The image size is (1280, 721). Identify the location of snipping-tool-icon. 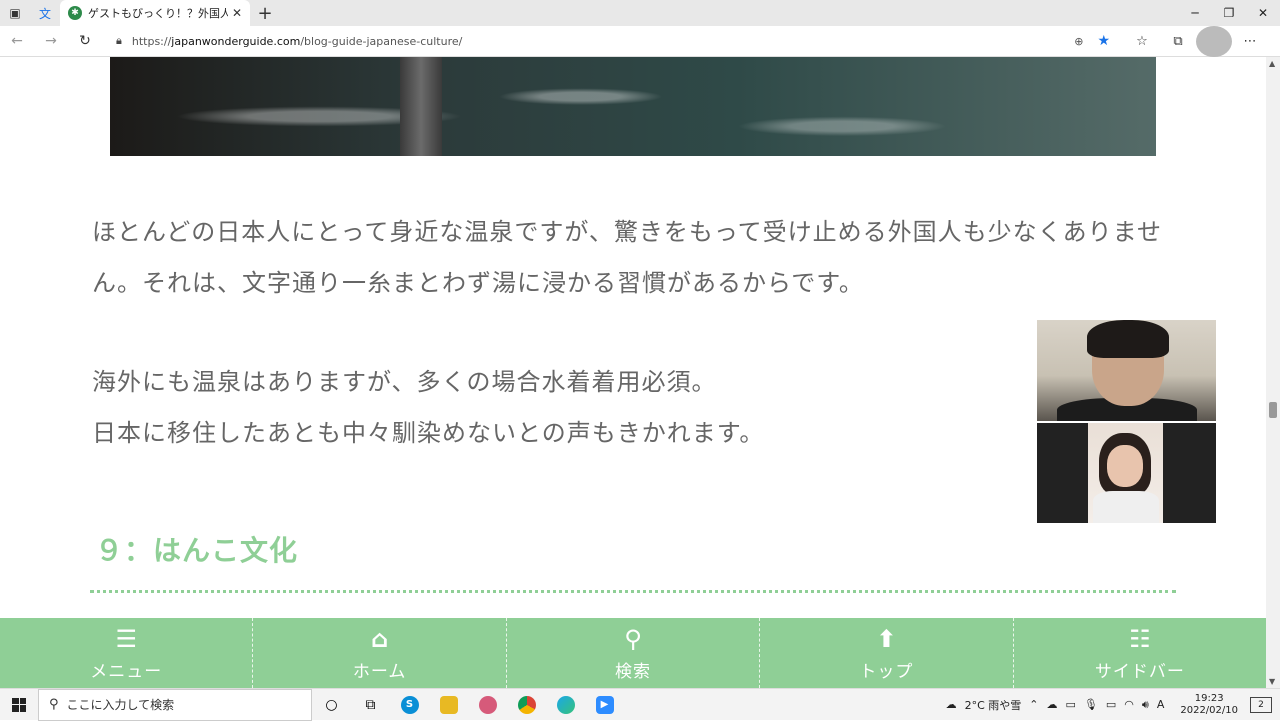
(487, 705).